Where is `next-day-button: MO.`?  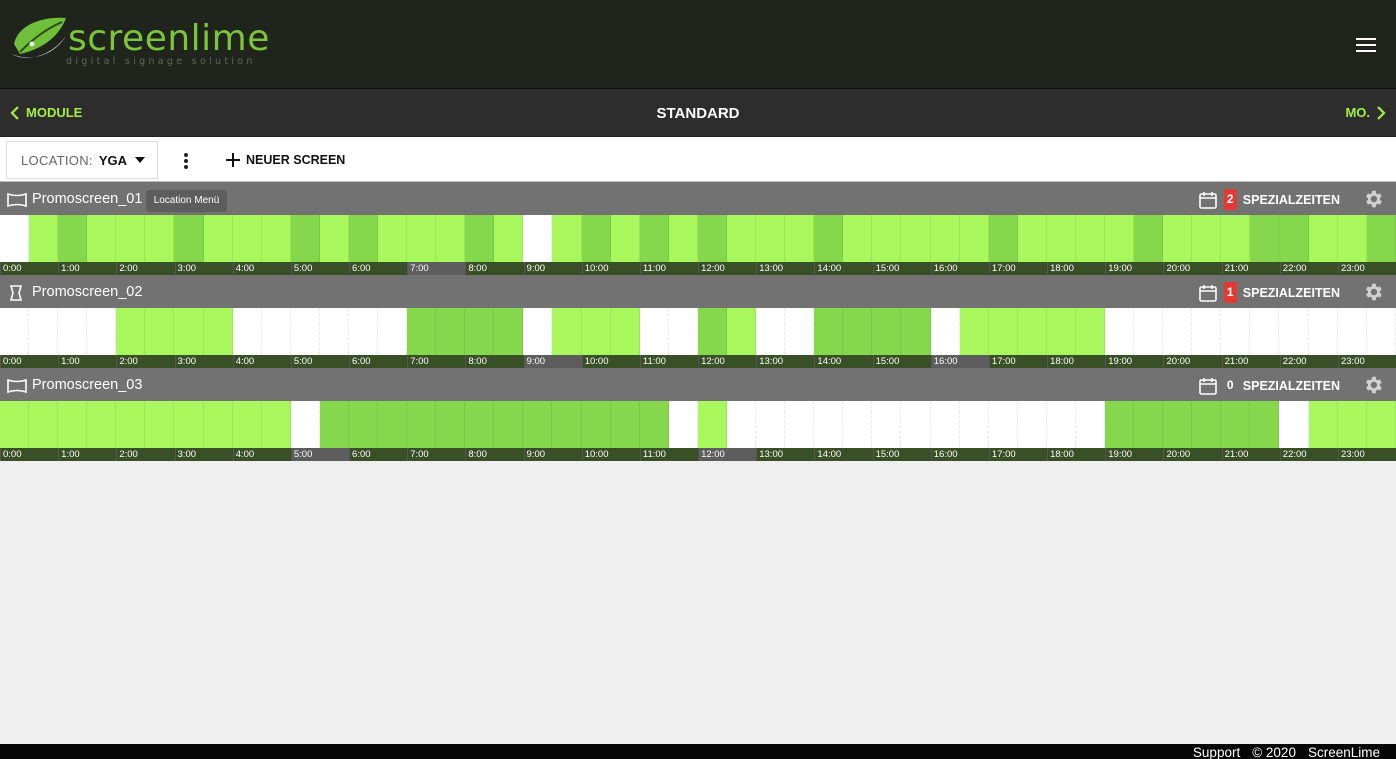 next-day-button: MO. is located at coordinates (1365, 112).